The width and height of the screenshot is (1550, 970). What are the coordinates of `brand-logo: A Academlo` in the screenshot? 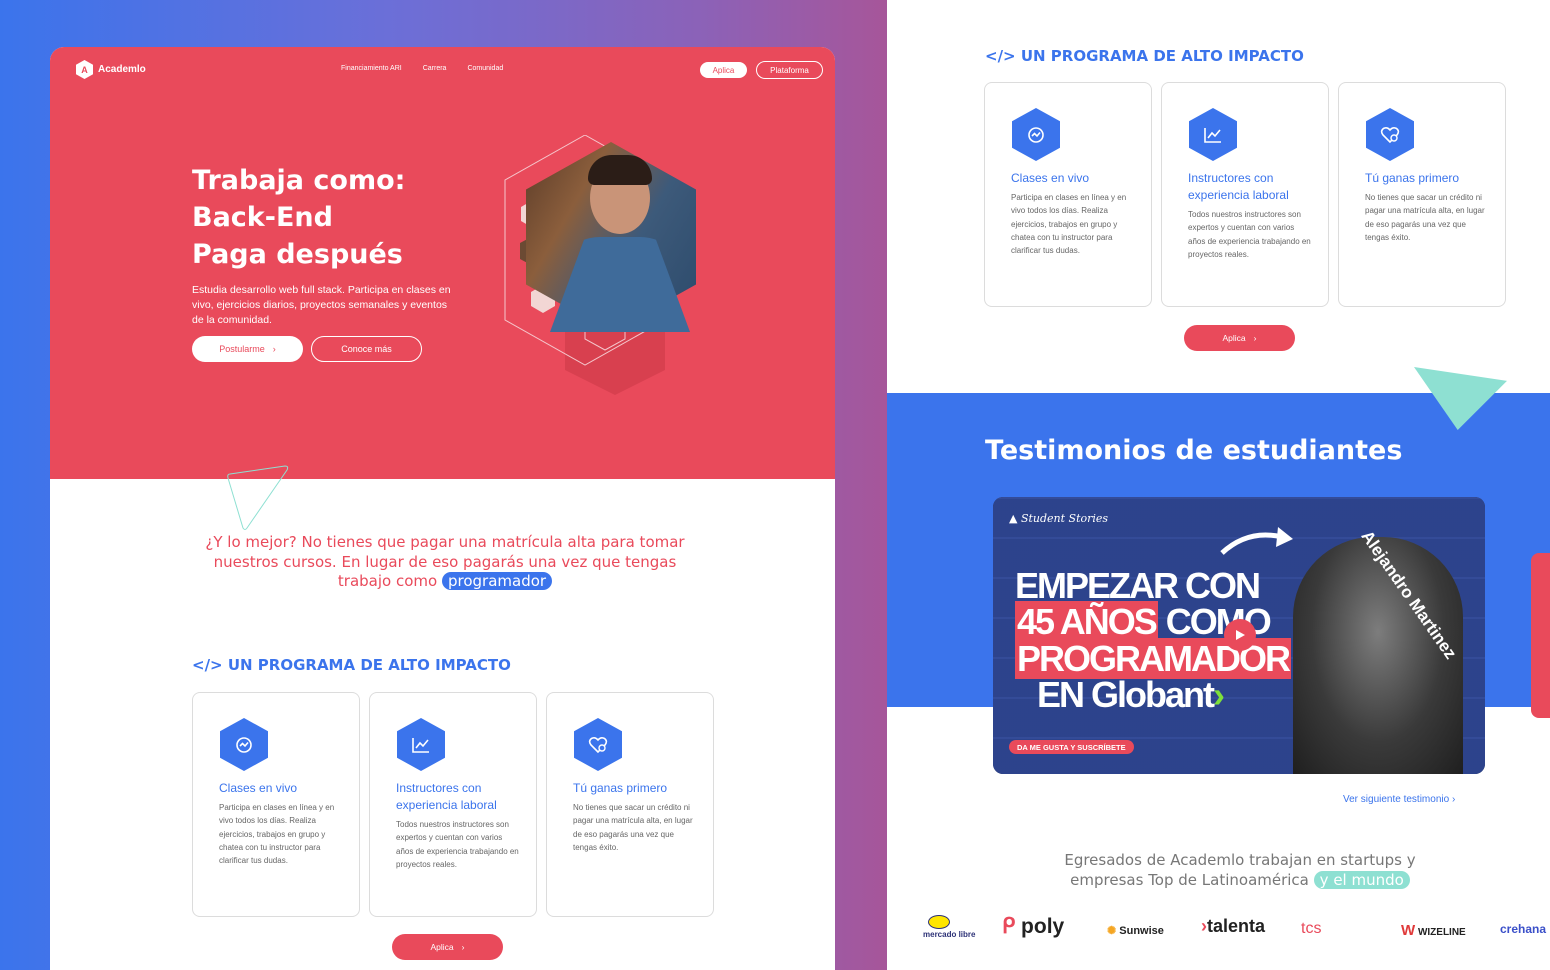 It's located at (111, 69).